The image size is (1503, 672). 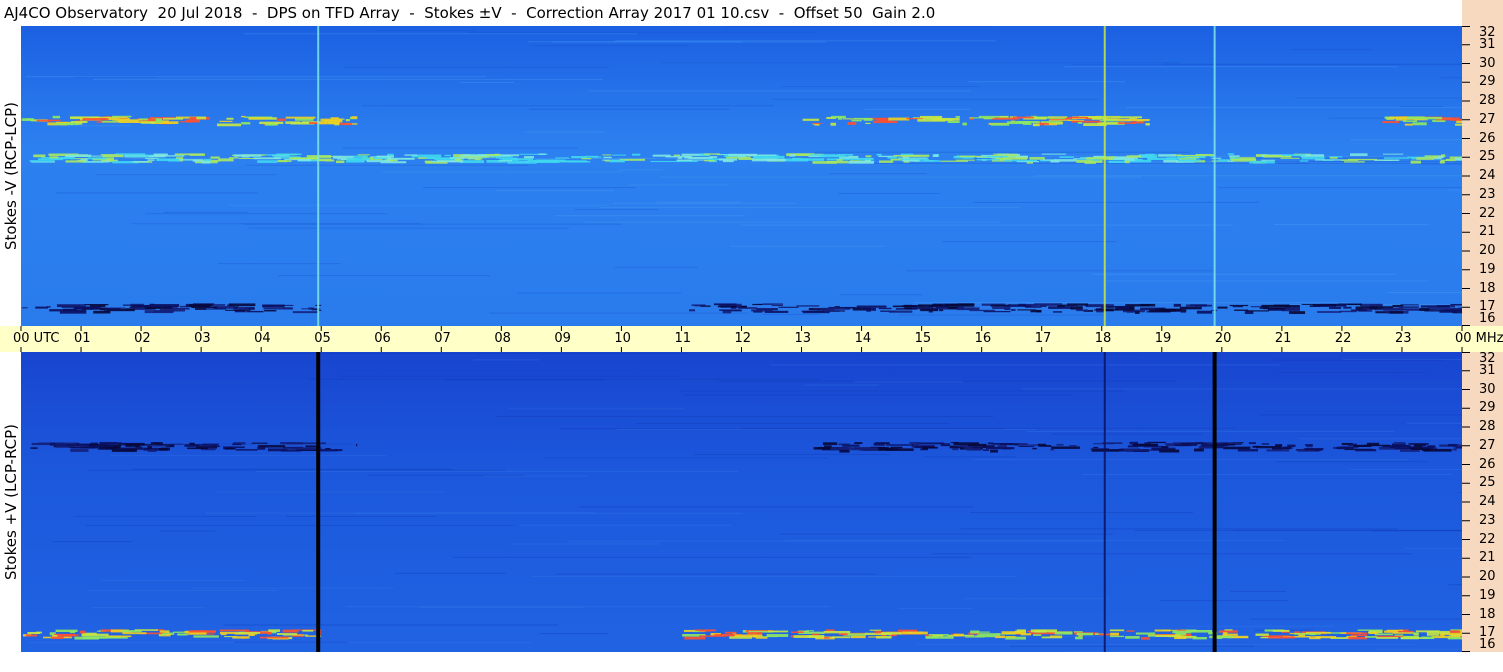 What do you see at coordinates (36, 338) in the screenshot?
I see `time-tick-label: 00 UTC` at bounding box center [36, 338].